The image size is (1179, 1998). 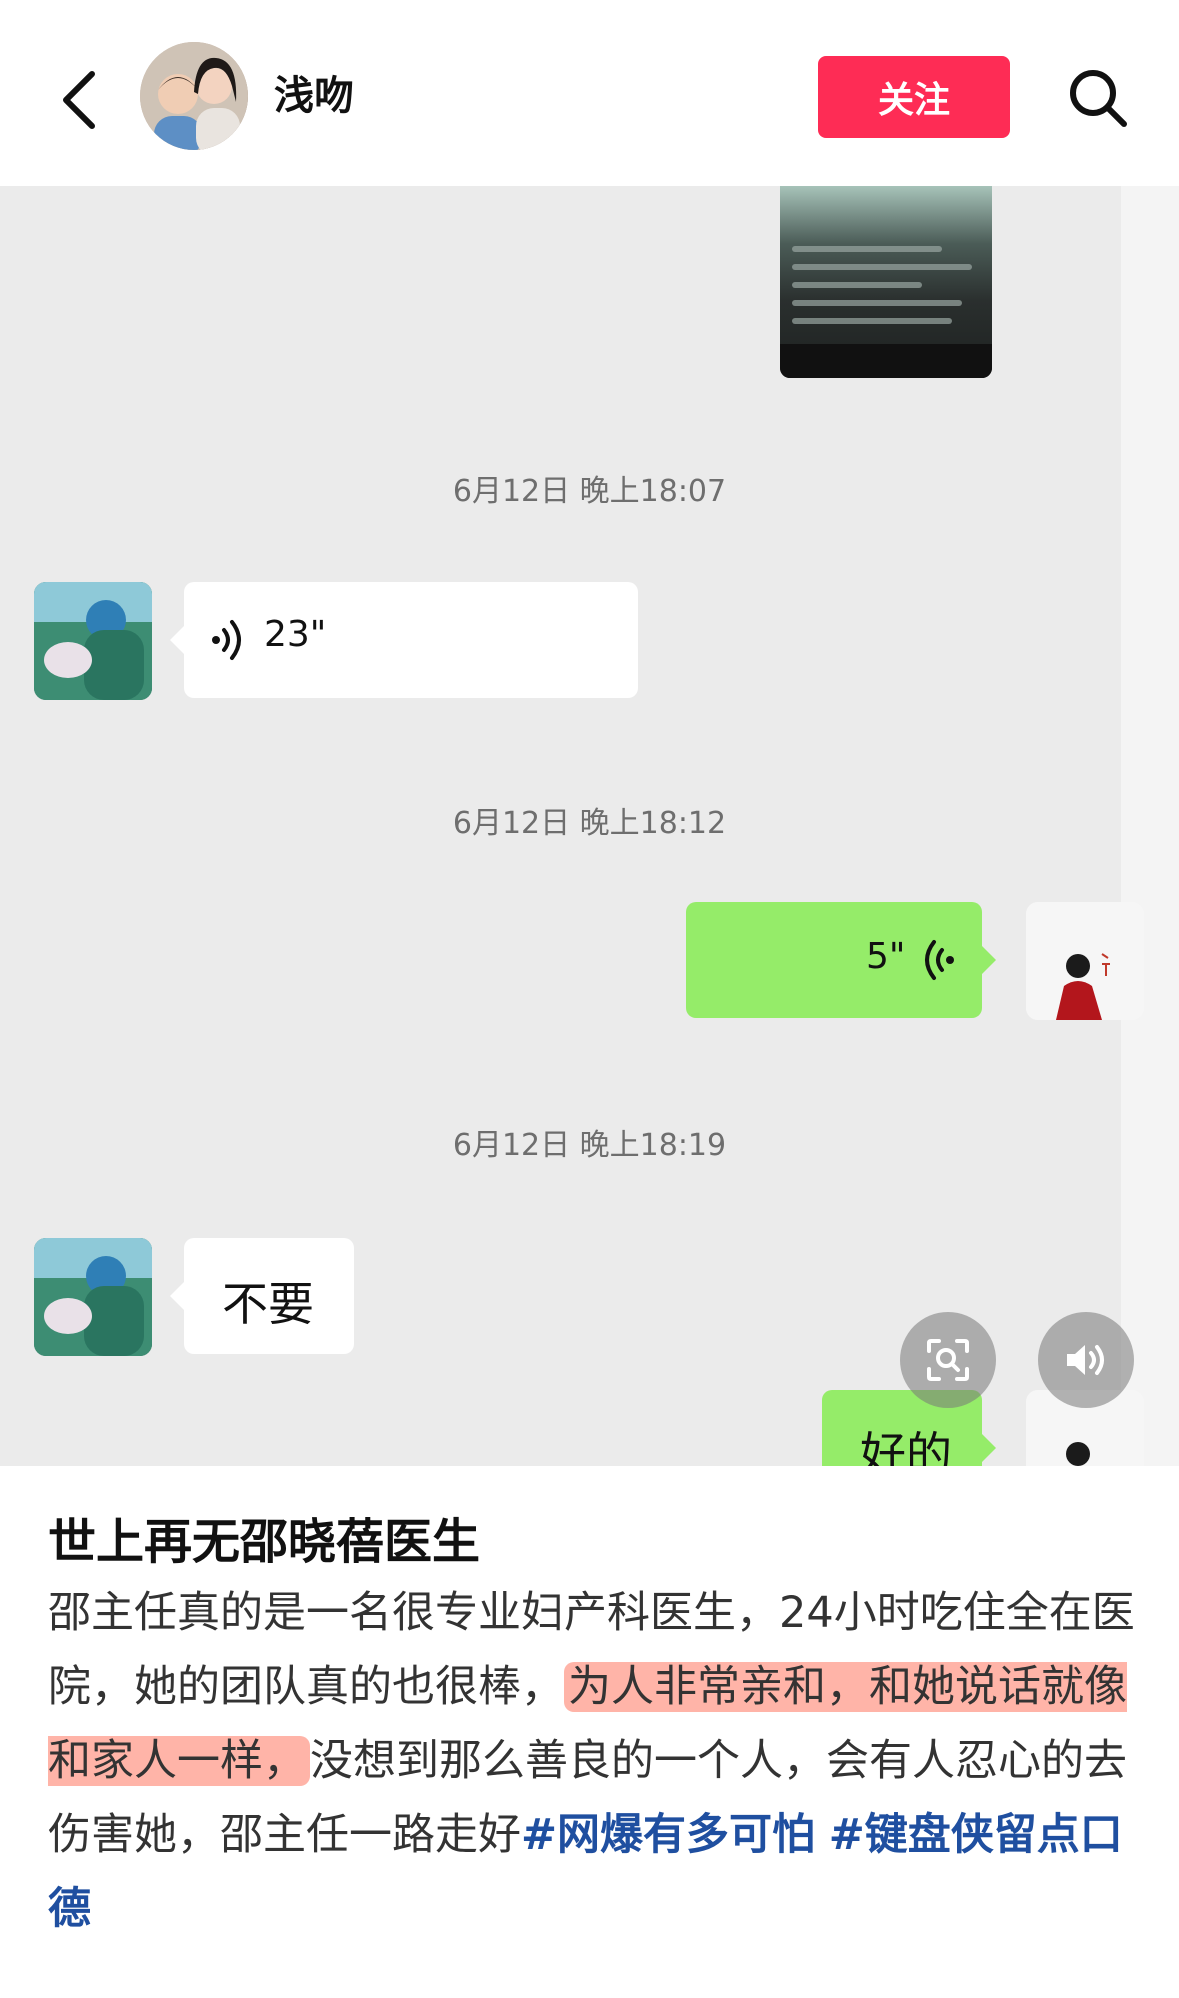 I want to click on search-icon, so click(x=1098, y=98).